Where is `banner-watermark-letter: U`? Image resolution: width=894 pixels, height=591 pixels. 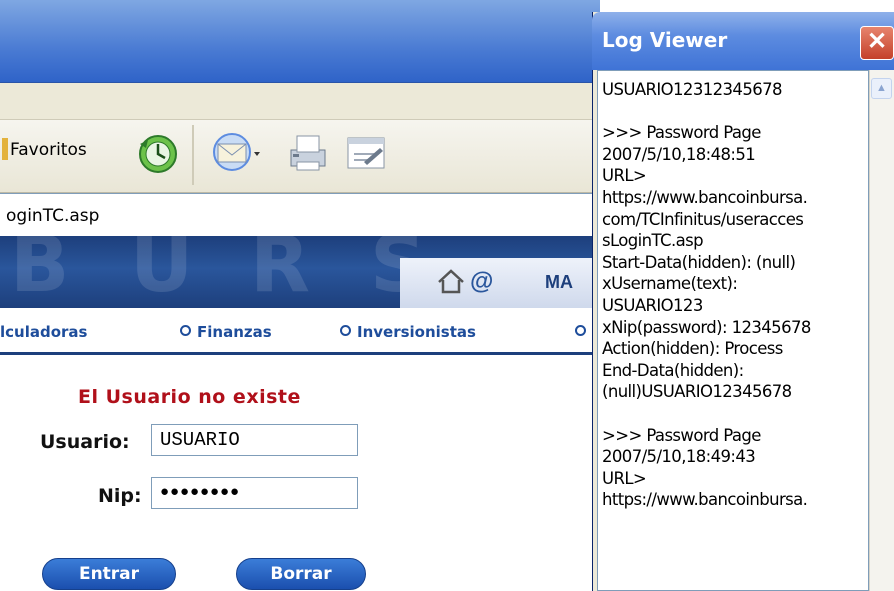
banner-watermark-letter: U is located at coordinates (166, 265).